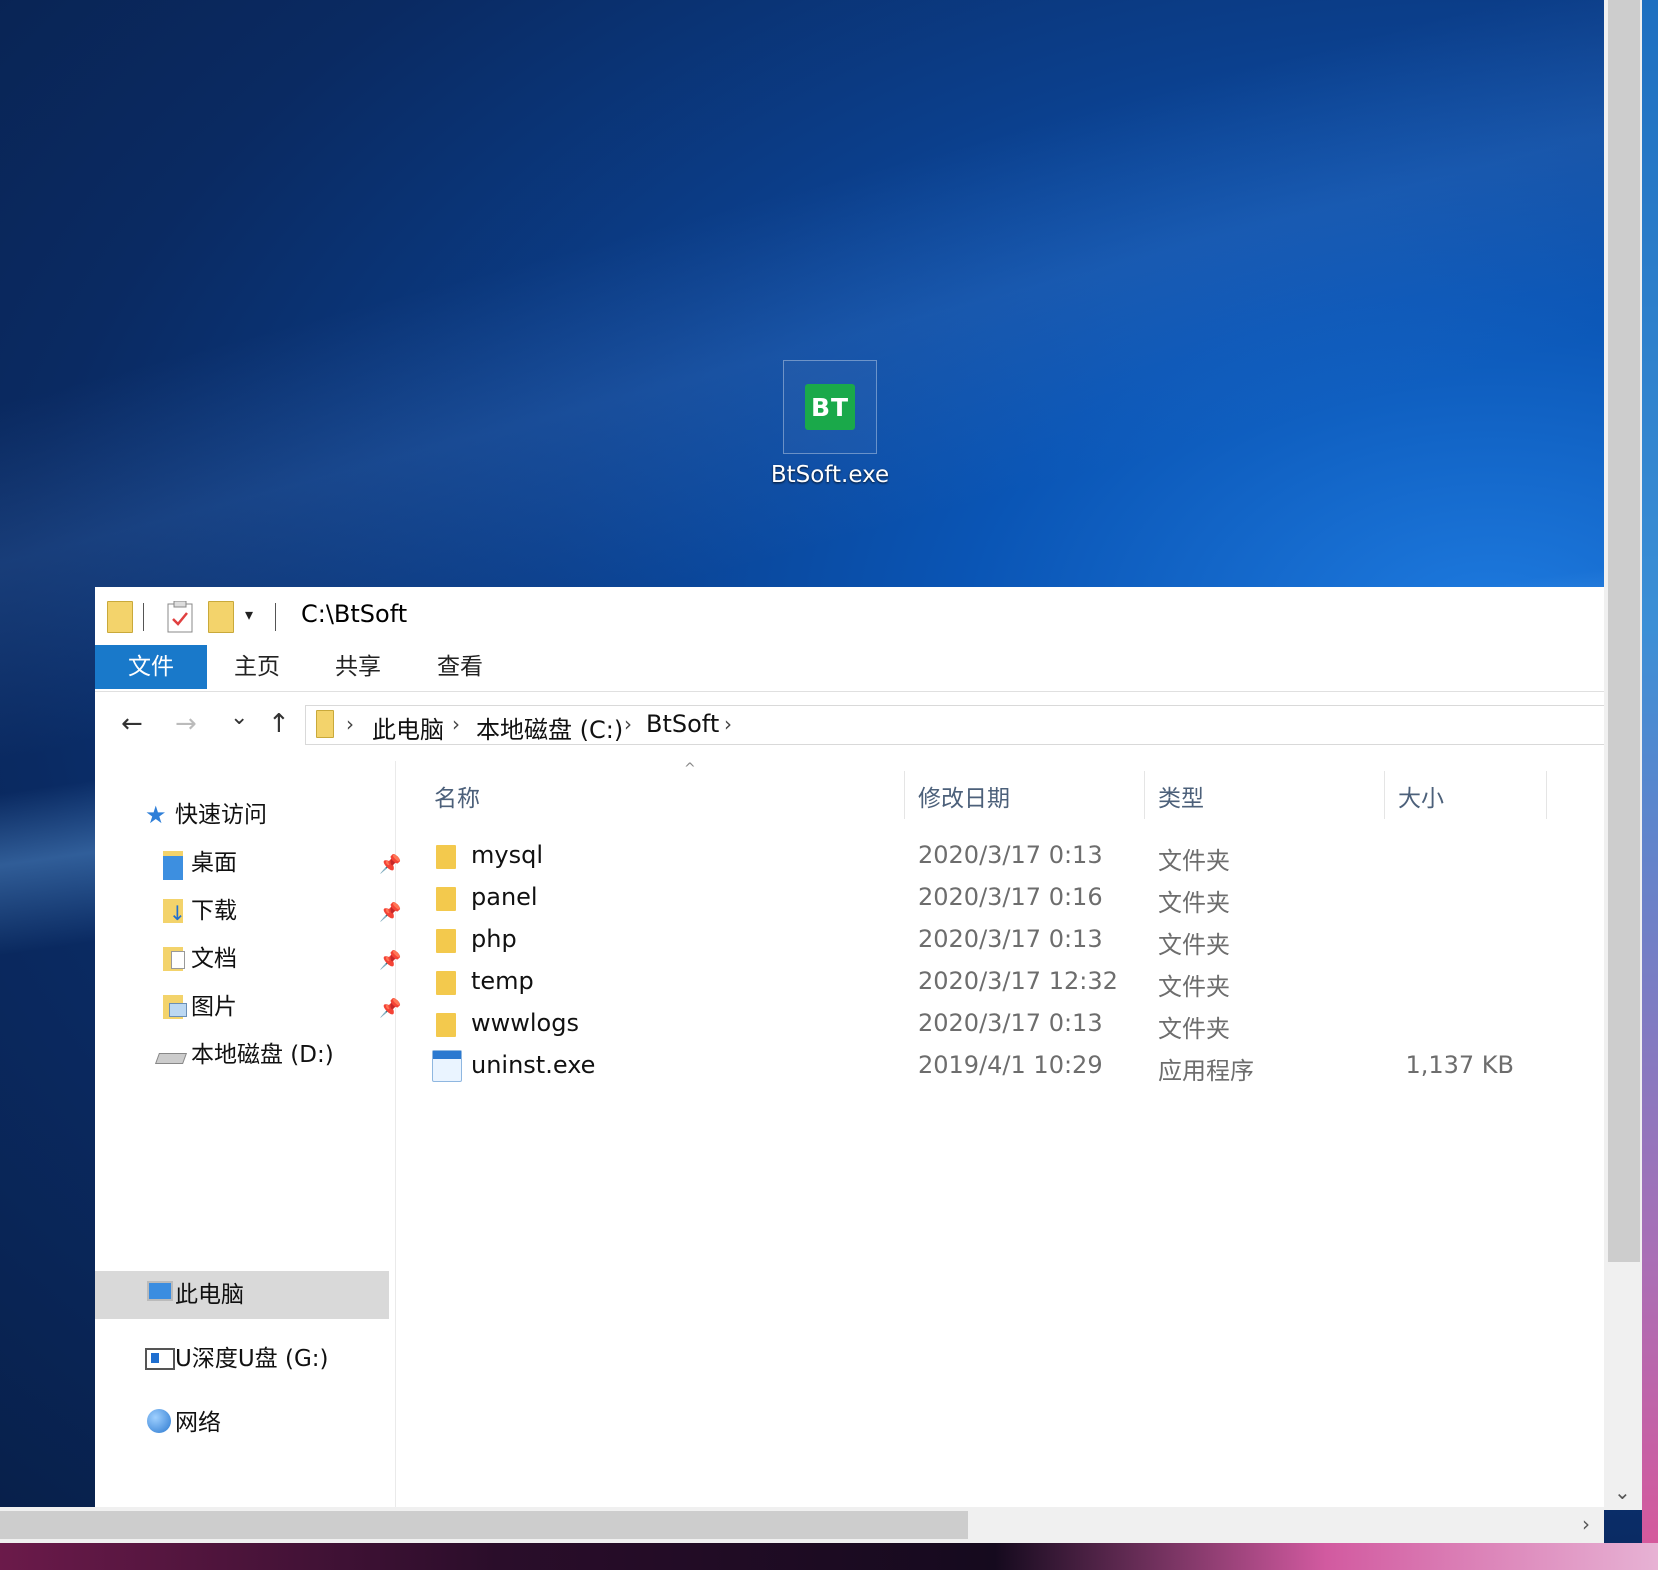  I want to click on scroll-down-icon: ⌄, so click(1622, 1492).